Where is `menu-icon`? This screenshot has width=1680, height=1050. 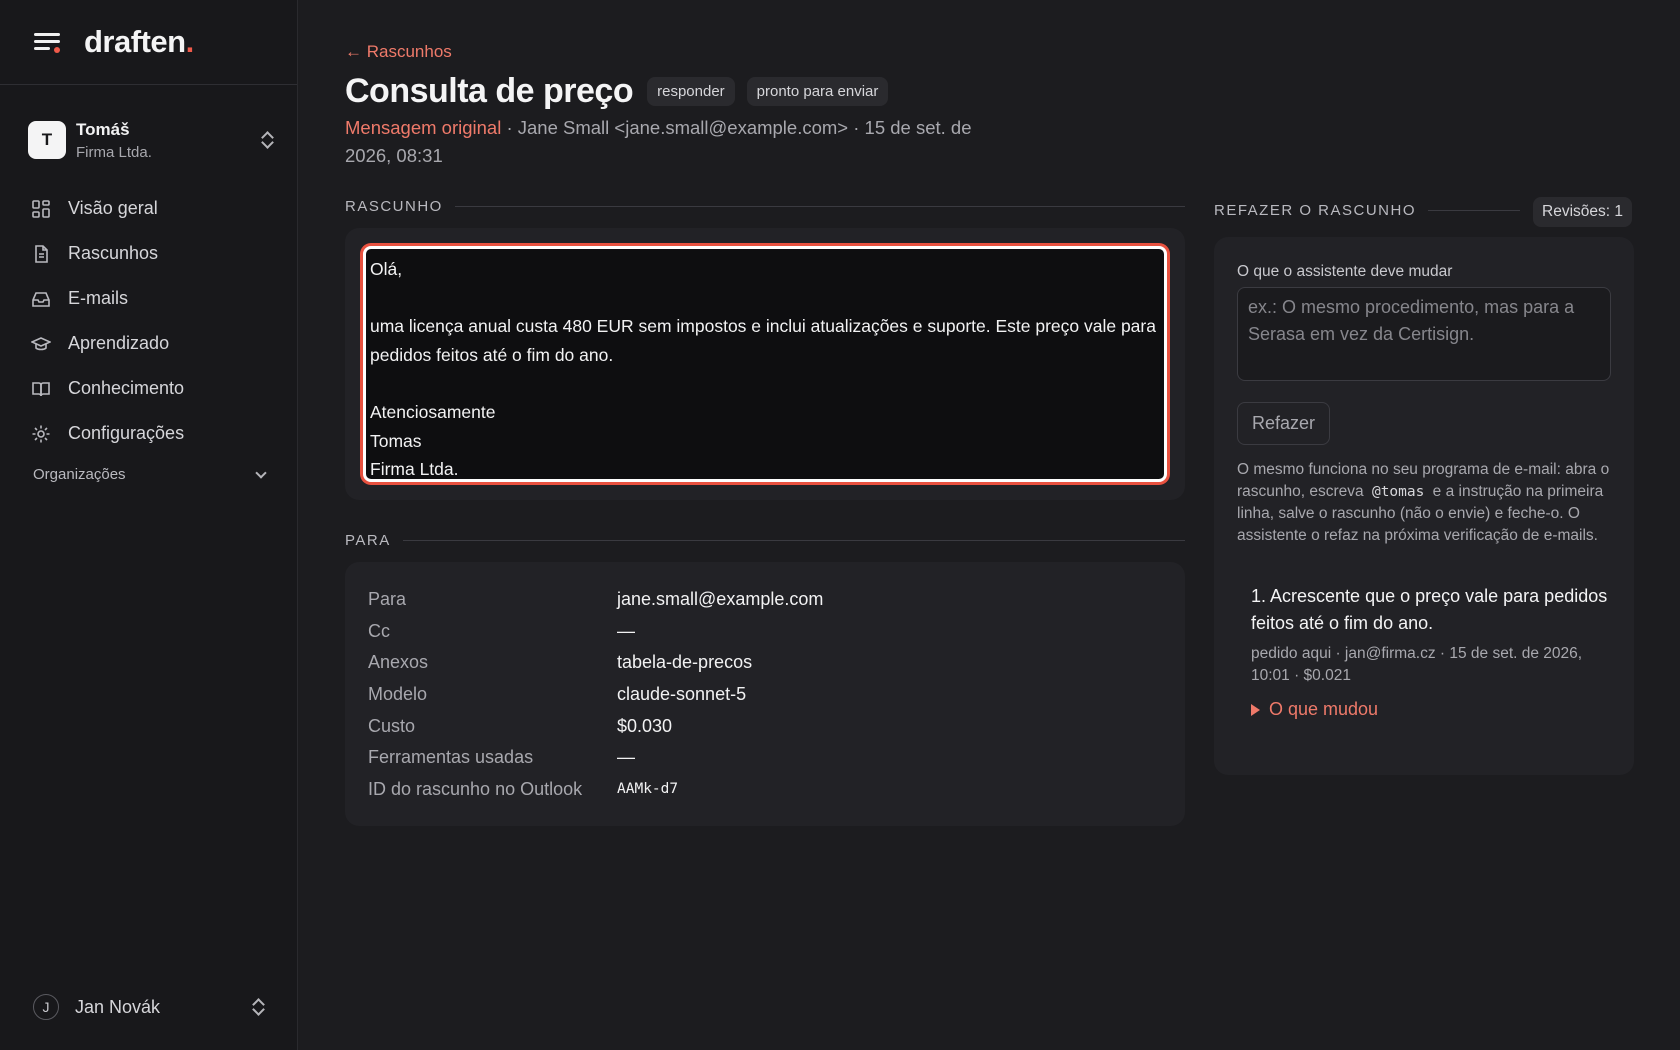 menu-icon is located at coordinates (47, 42).